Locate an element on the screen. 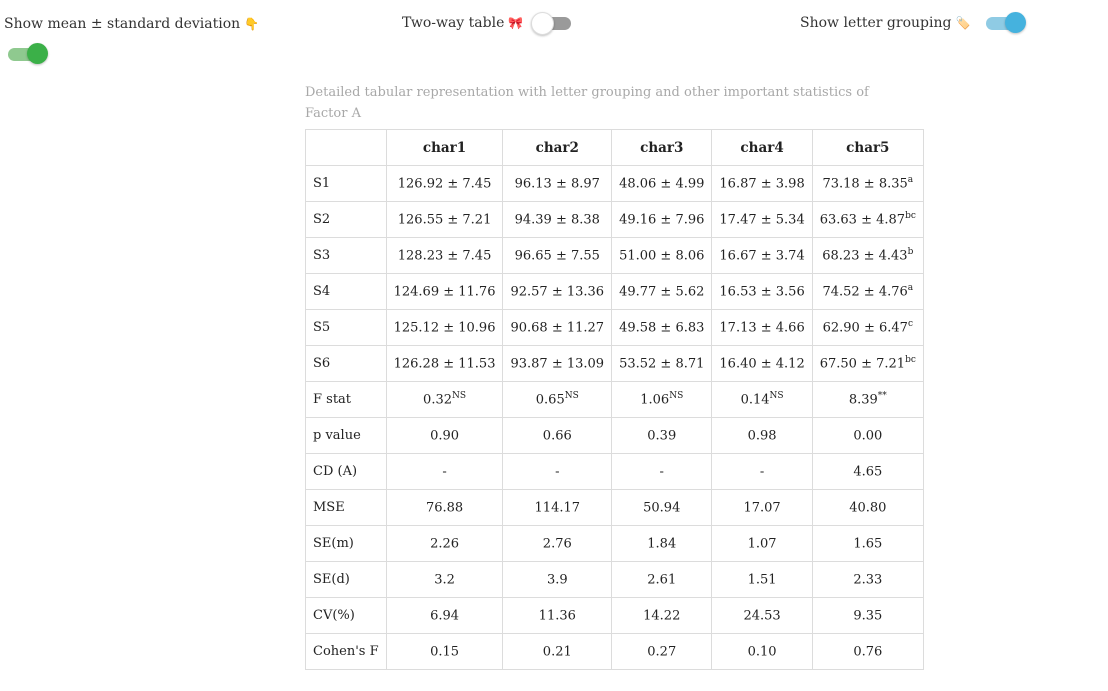  row-label: Cohen's F is located at coordinates (346, 651).